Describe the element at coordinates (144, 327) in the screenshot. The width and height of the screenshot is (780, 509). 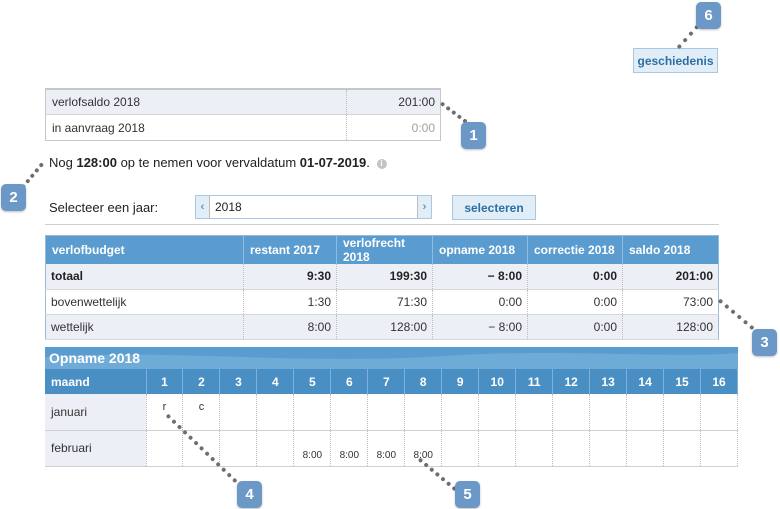
I see `table-cell: wettelijk` at that location.